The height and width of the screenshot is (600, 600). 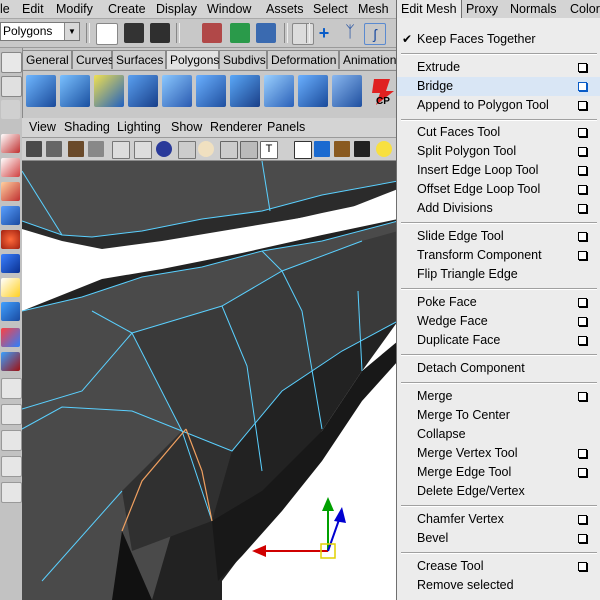 What do you see at coordinates (498, 453) in the screenshot?
I see `menu-item-merge-vertex-tool: Merge Vertex Tool` at bounding box center [498, 453].